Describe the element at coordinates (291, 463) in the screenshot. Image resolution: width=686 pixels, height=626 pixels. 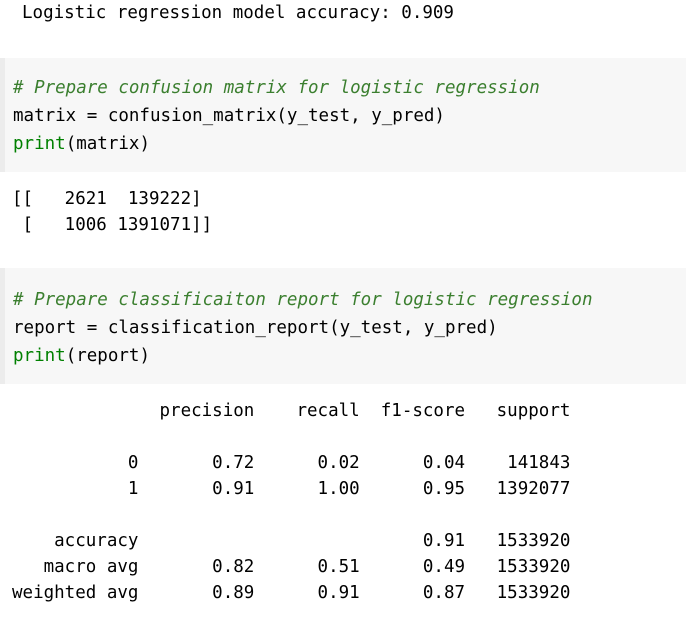
I see `report-row: 0 0.72 0.02 0.04 141843` at that location.